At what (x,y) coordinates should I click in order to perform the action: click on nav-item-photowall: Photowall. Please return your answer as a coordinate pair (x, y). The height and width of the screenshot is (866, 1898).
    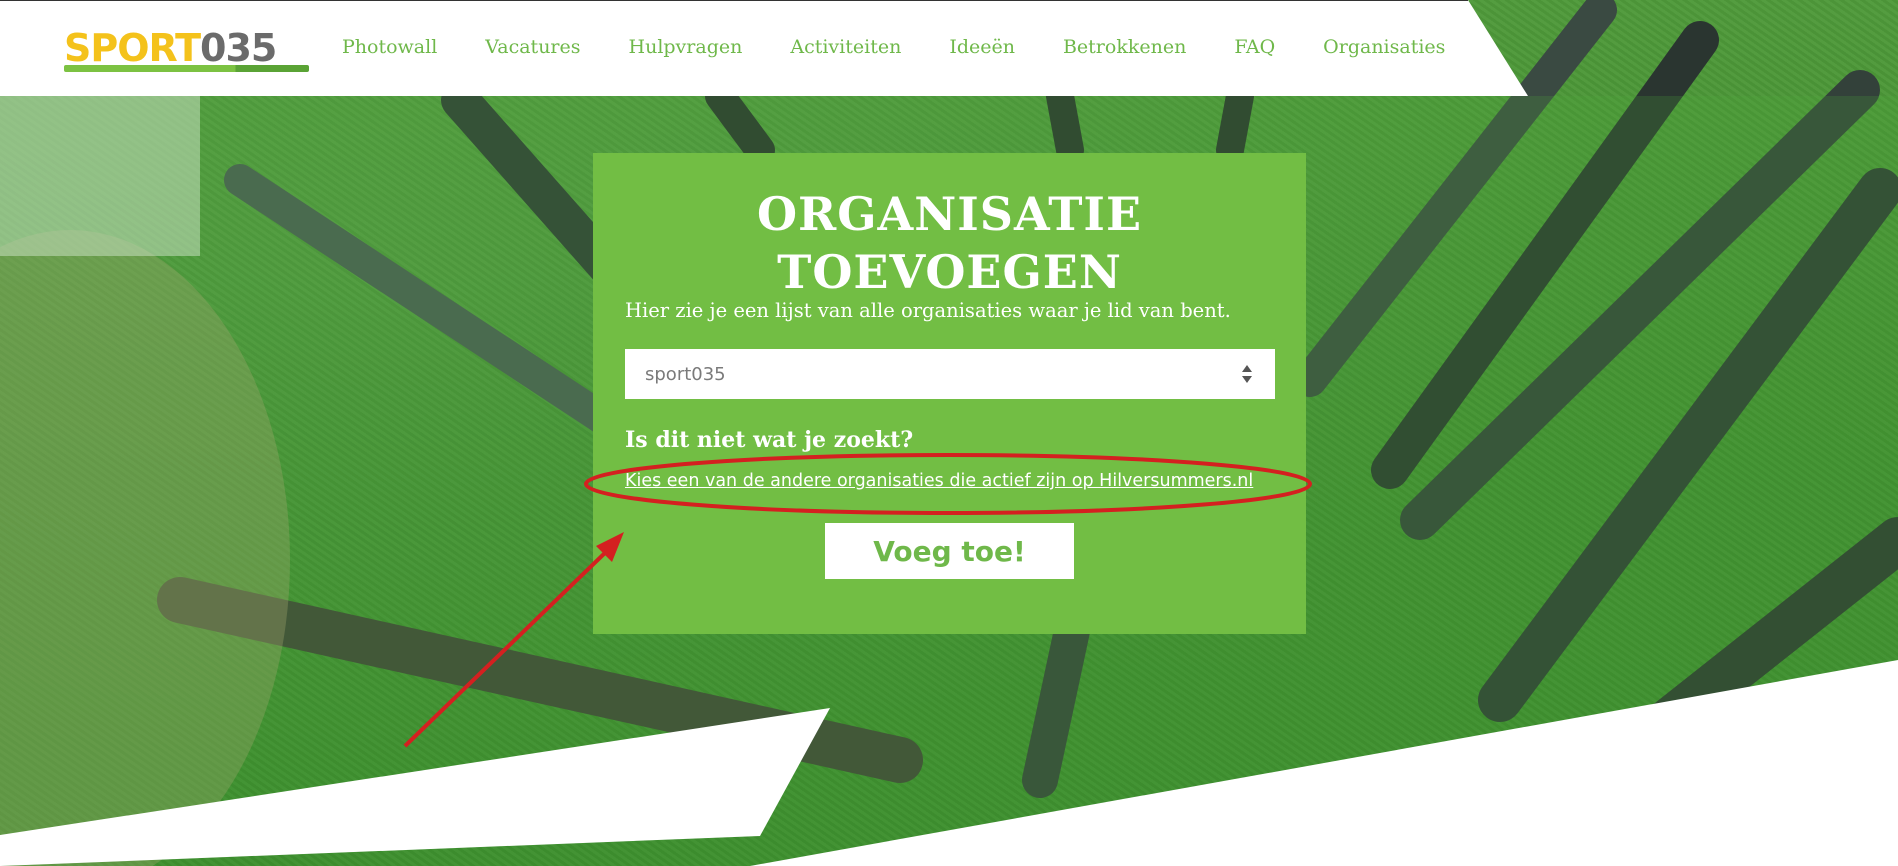
    Looking at the image, I should click on (389, 47).